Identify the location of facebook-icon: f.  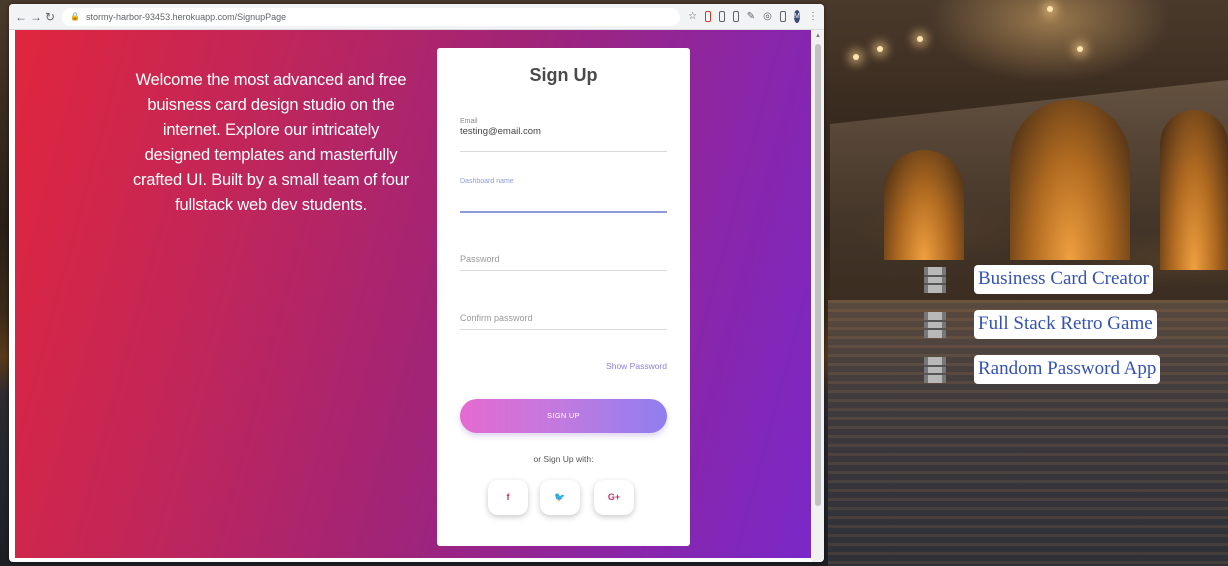
(508, 497).